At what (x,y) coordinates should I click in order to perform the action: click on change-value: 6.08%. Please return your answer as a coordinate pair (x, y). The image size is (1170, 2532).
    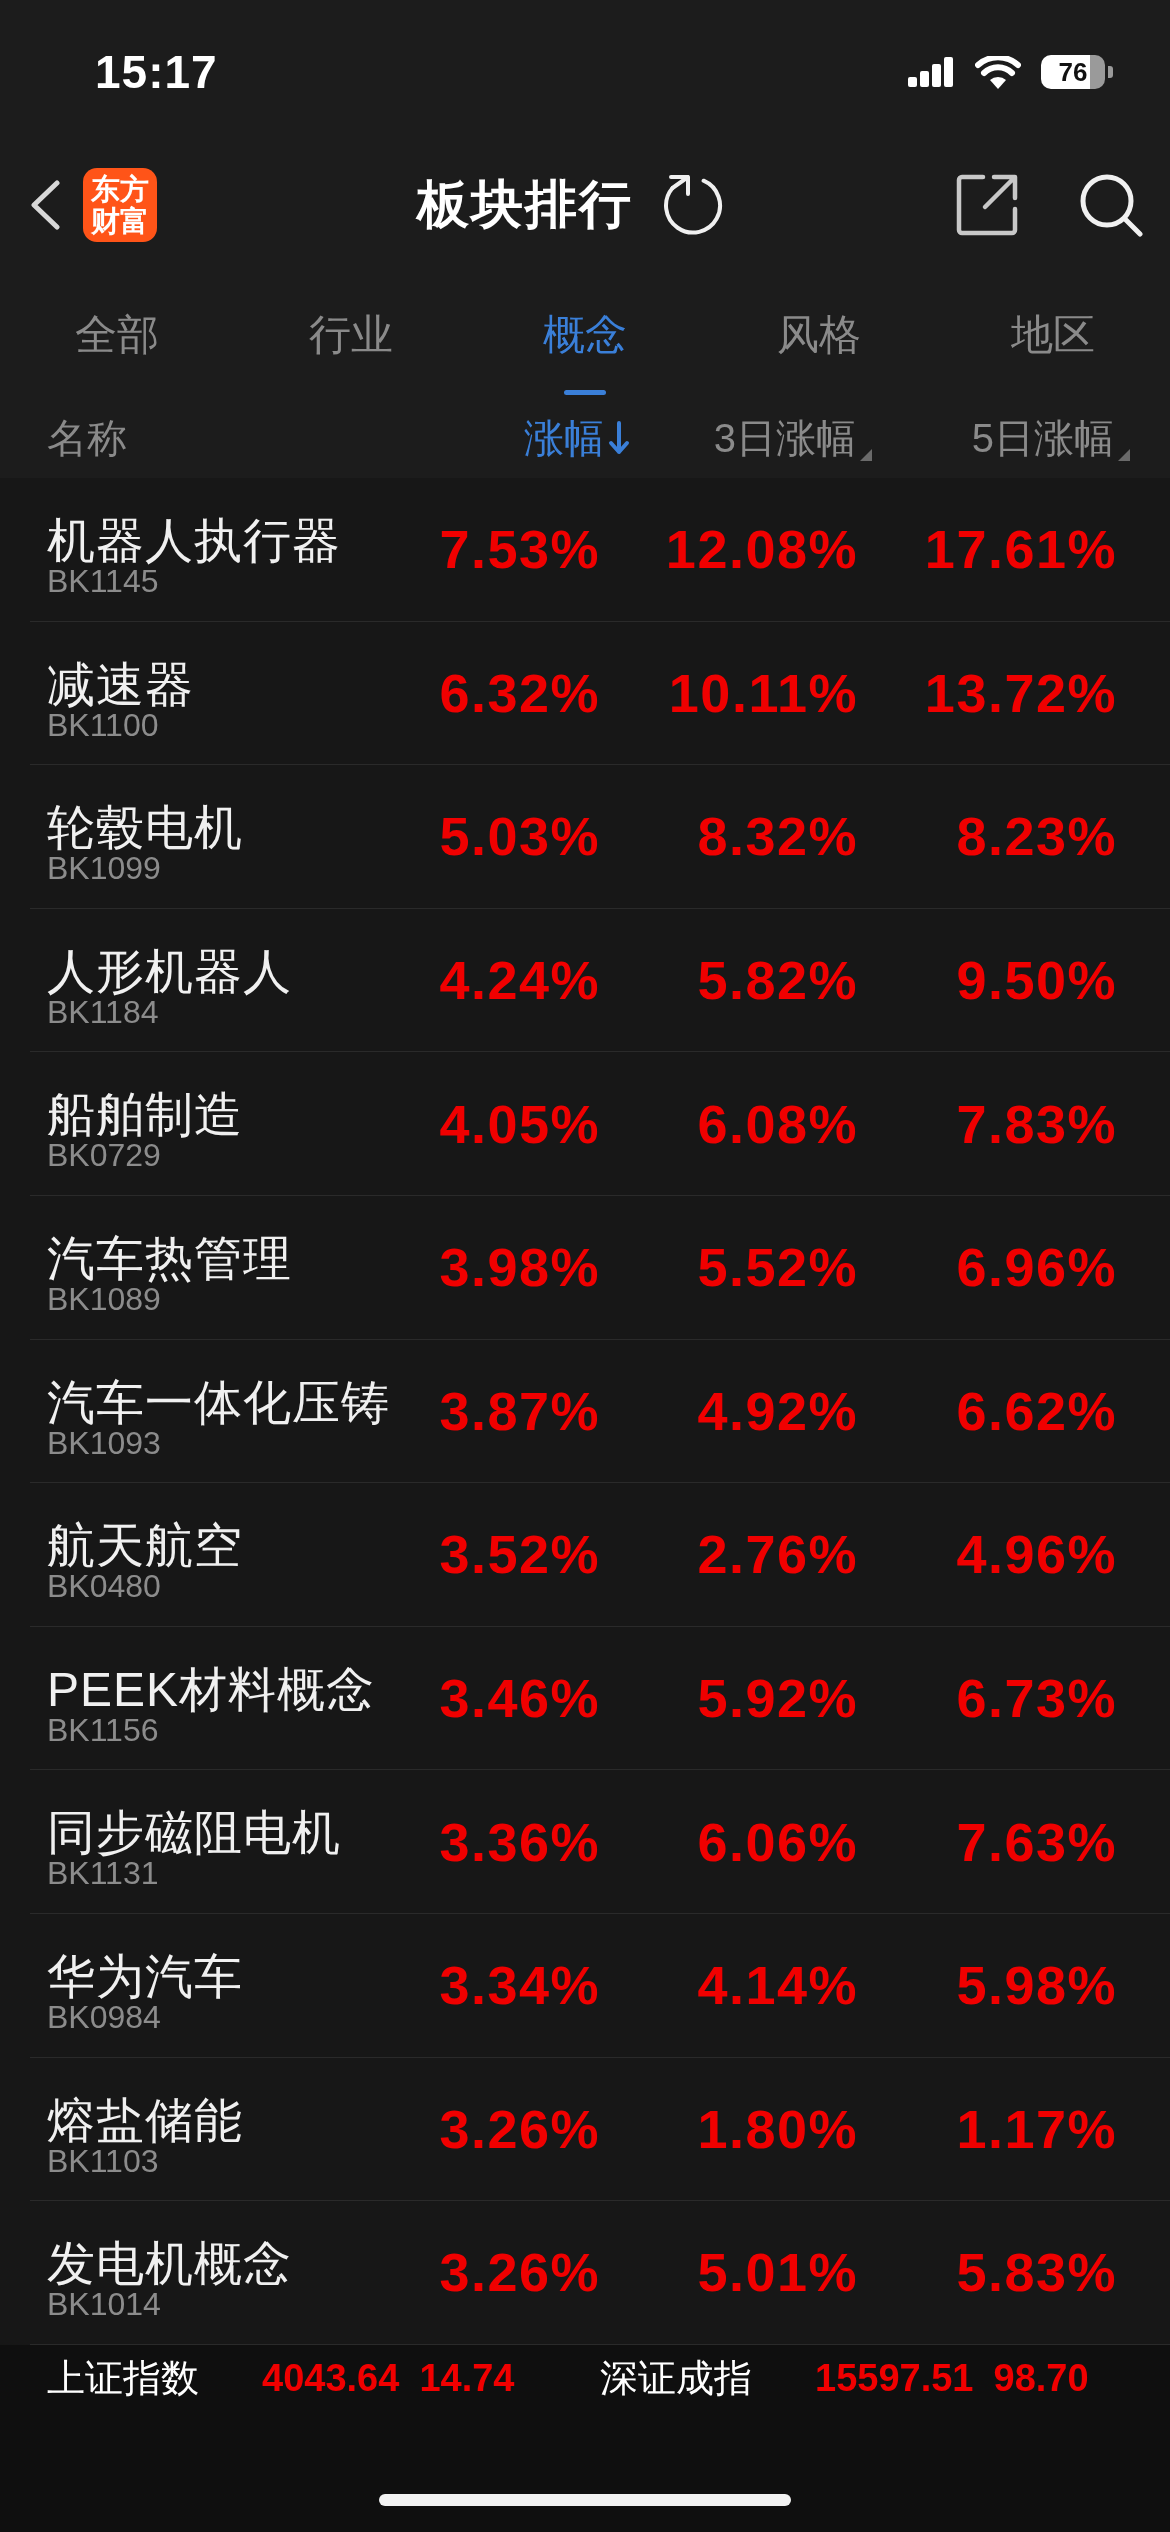
    Looking at the image, I should click on (777, 1123).